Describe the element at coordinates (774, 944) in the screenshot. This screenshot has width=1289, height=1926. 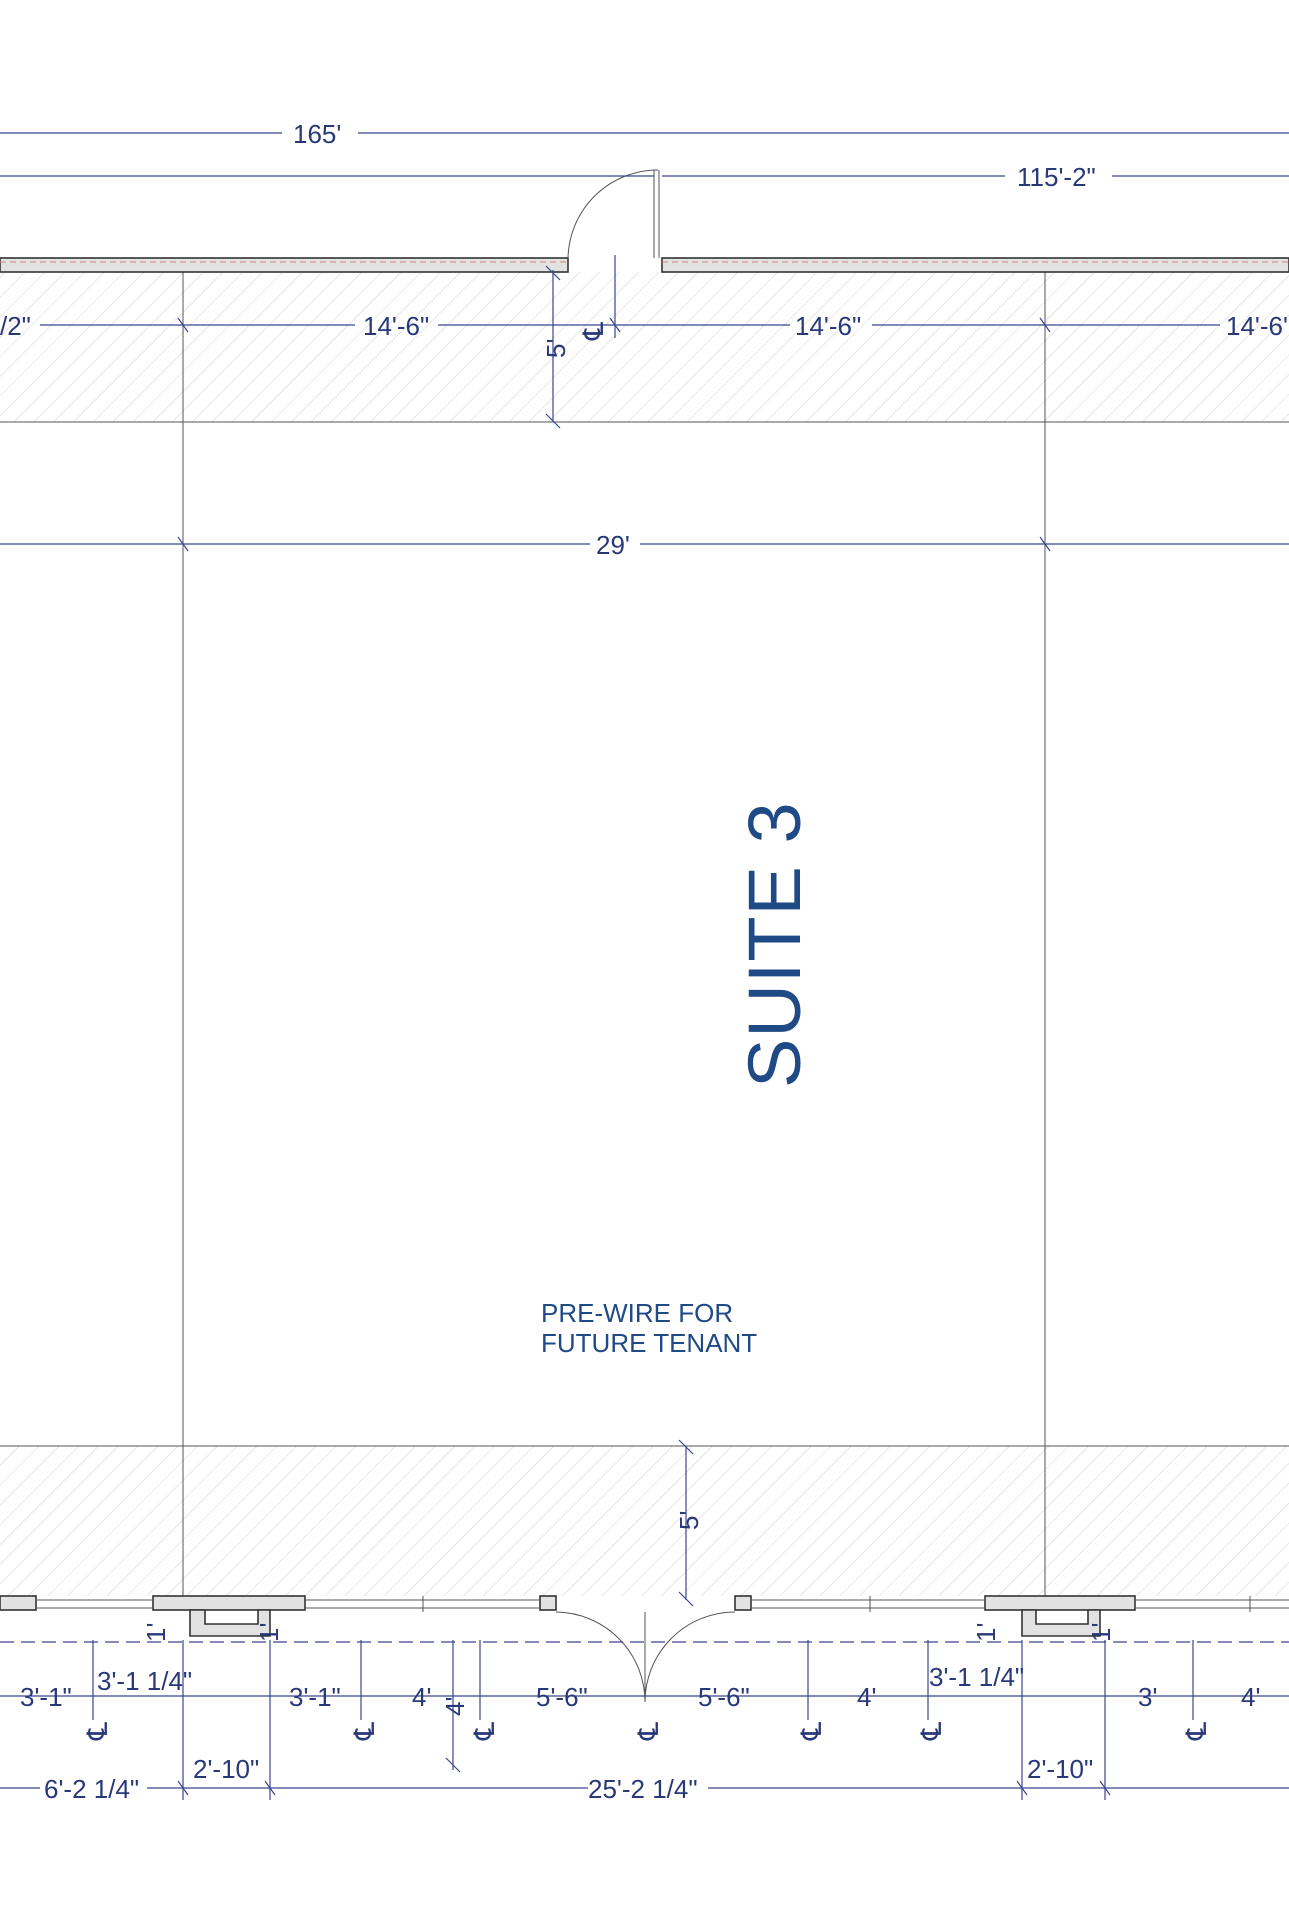
I see `suite-title: SUITE 3` at that location.